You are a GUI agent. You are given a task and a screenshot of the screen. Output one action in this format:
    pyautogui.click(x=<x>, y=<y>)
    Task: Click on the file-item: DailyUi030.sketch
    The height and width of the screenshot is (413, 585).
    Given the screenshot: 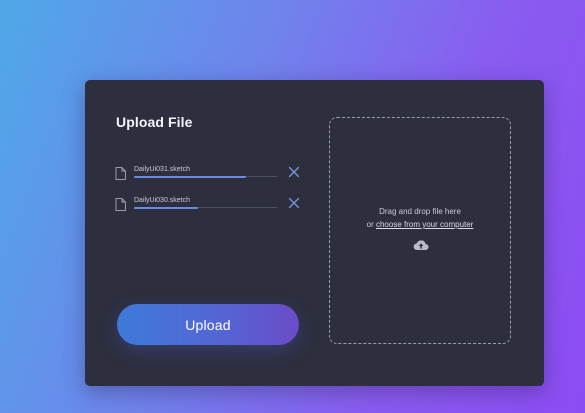 What is the action you would take?
    pyautogui.click(x=210, y=205)
    